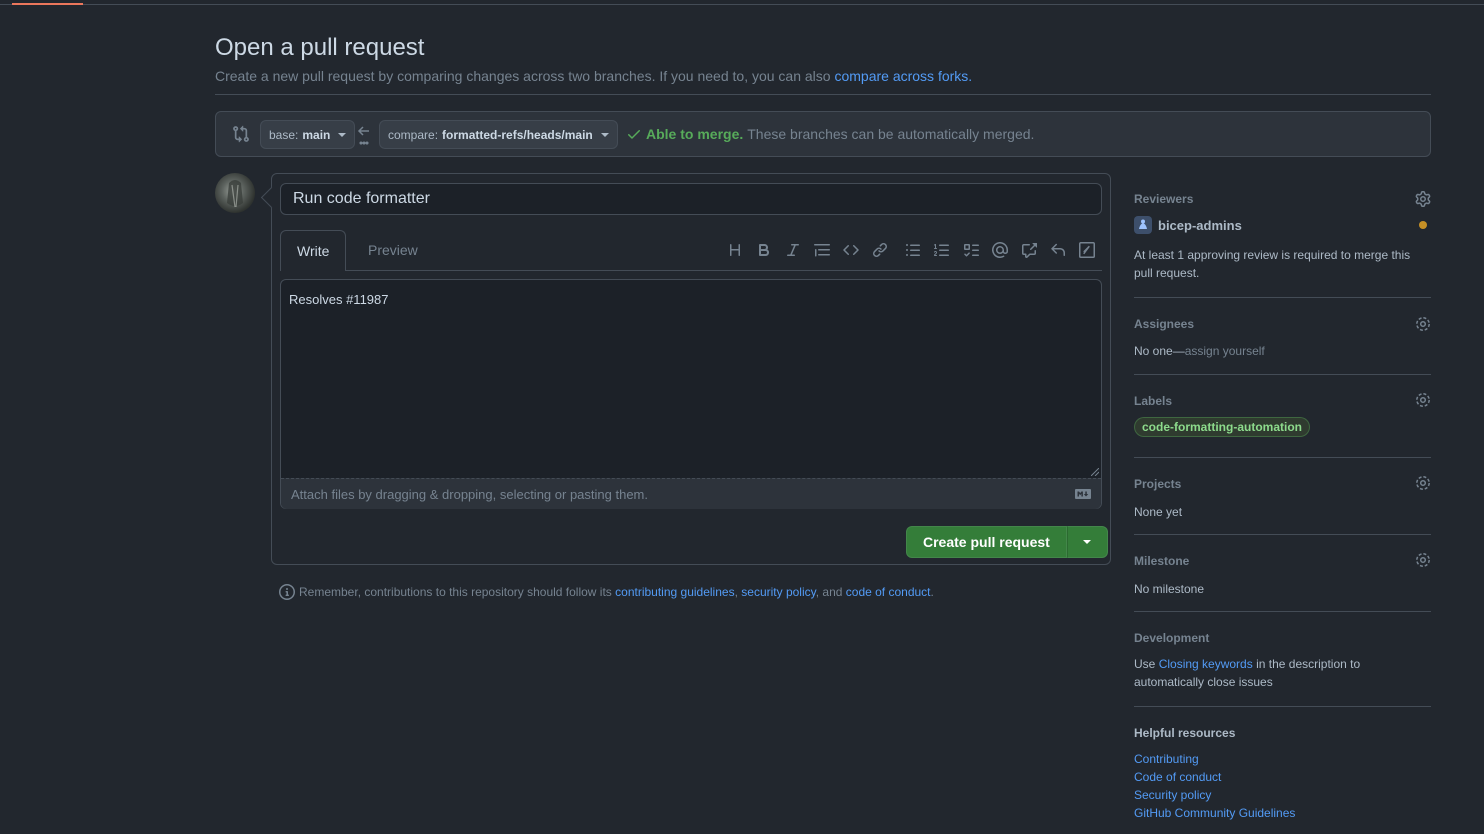 The height and width of the screenshot is (834, 1484). I want to click on assignees-value: No one—assign yourself, so click(1199, 351).